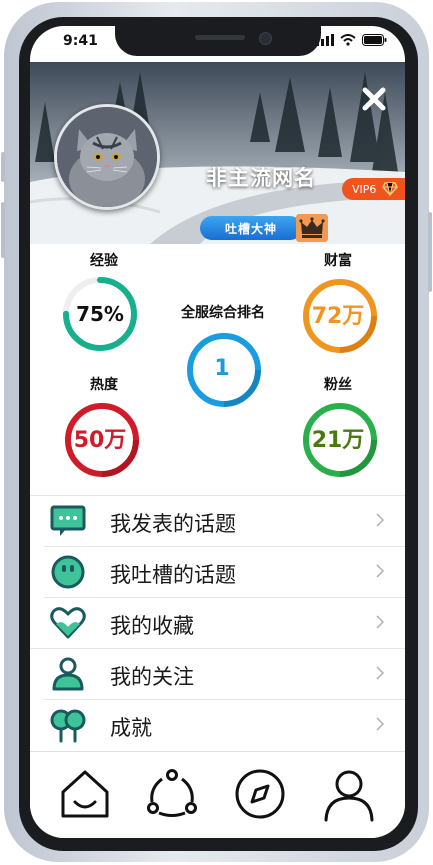 The width and height of the screenshot is (433, 865). I want to click on cat-avatar-image, so click(107, 157).